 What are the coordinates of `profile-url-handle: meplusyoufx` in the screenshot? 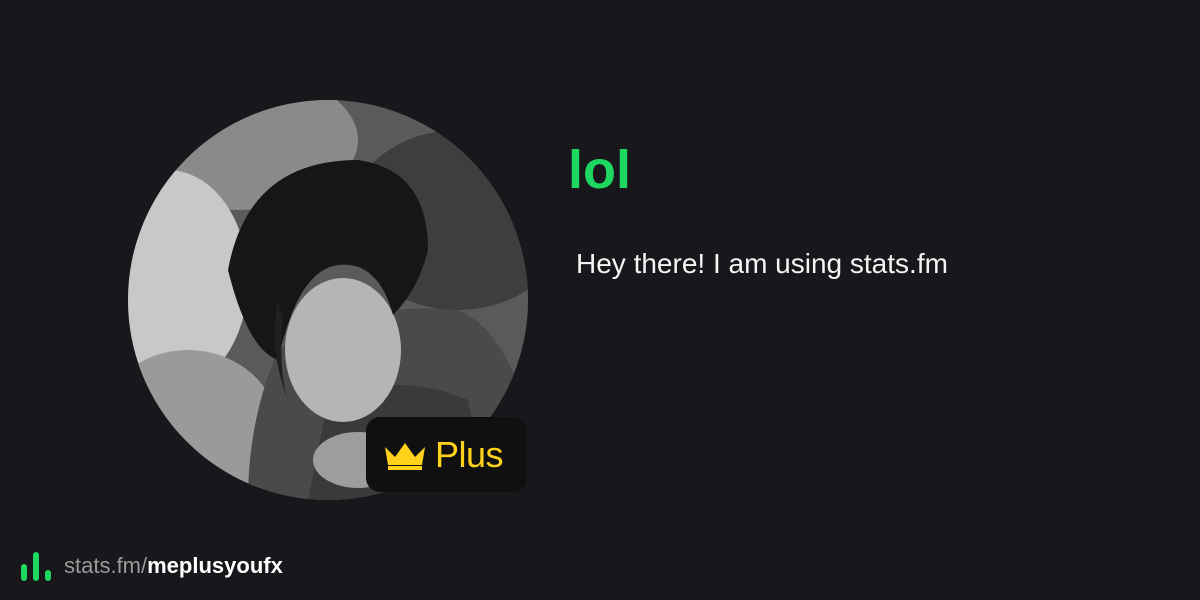 It's located at (215, 565).